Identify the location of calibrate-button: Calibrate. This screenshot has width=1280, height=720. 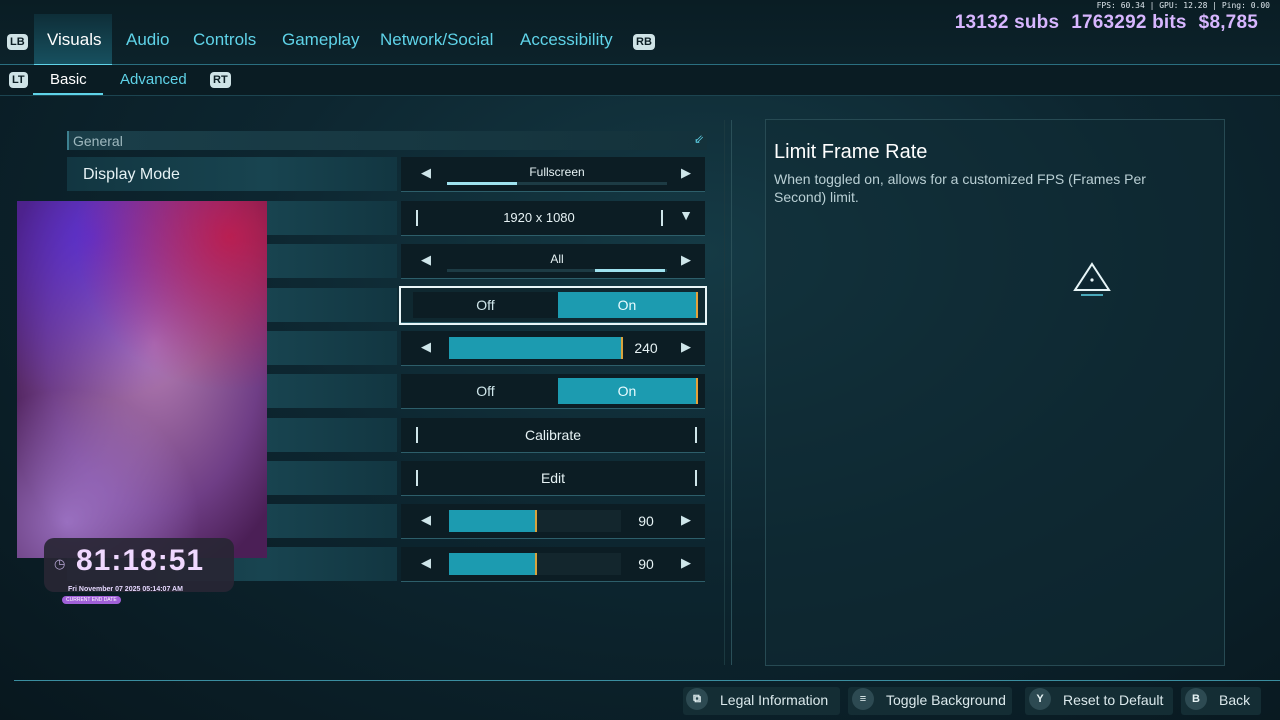
(553, 435).